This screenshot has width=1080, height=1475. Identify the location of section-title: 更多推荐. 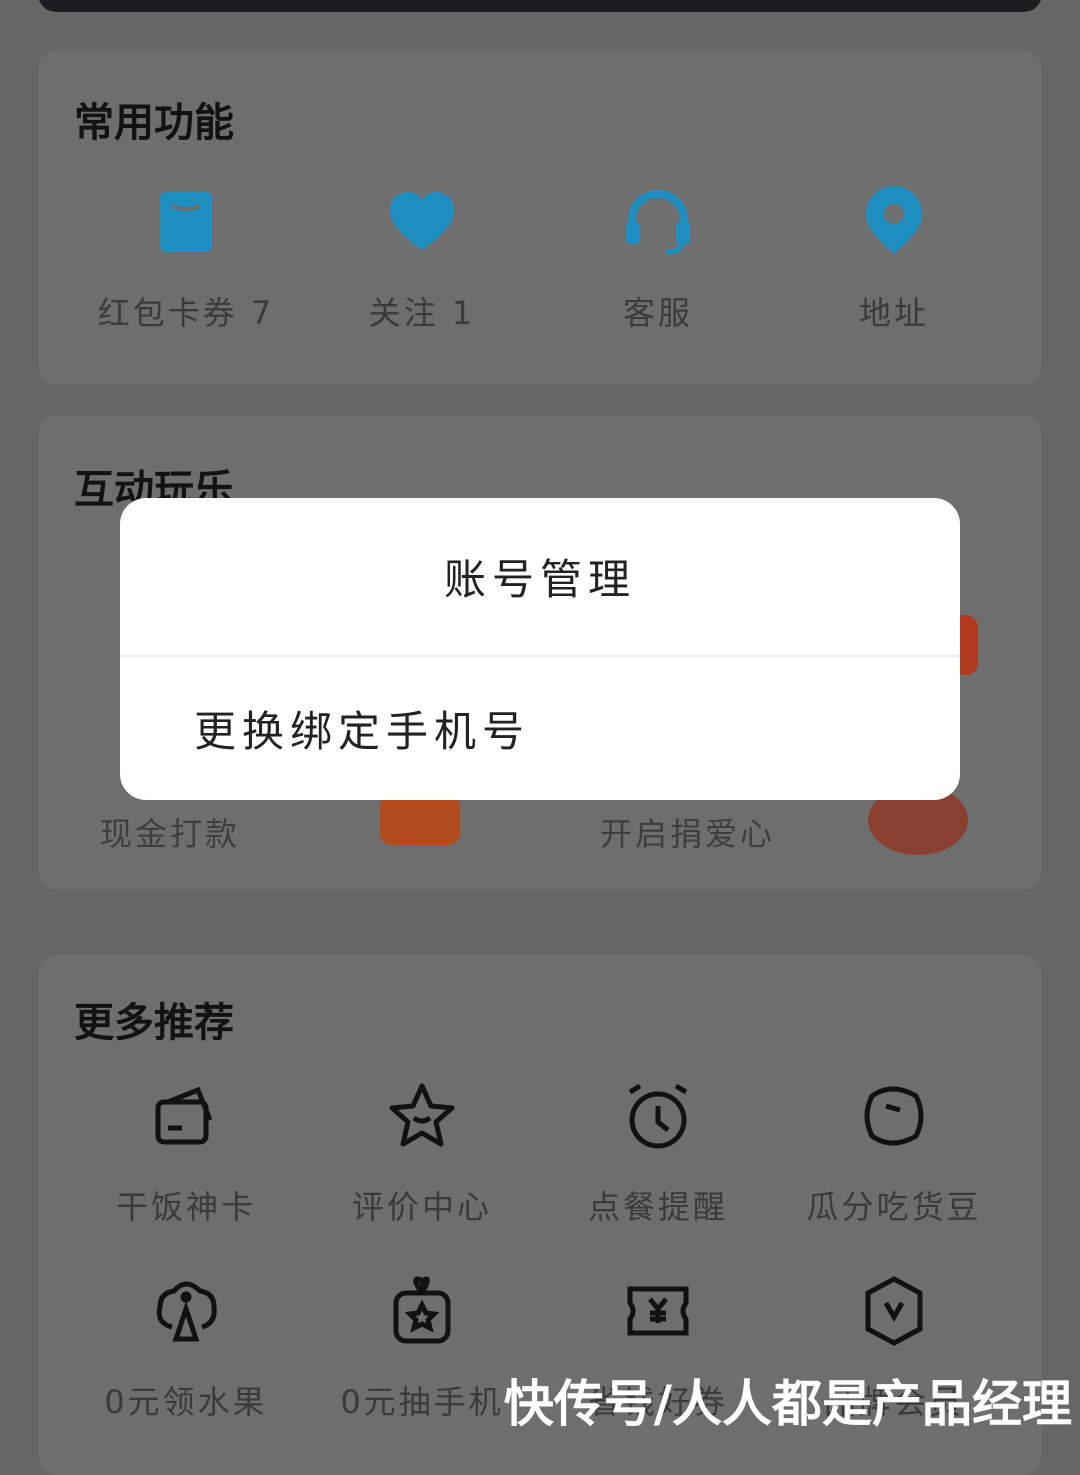
(154, 1023).